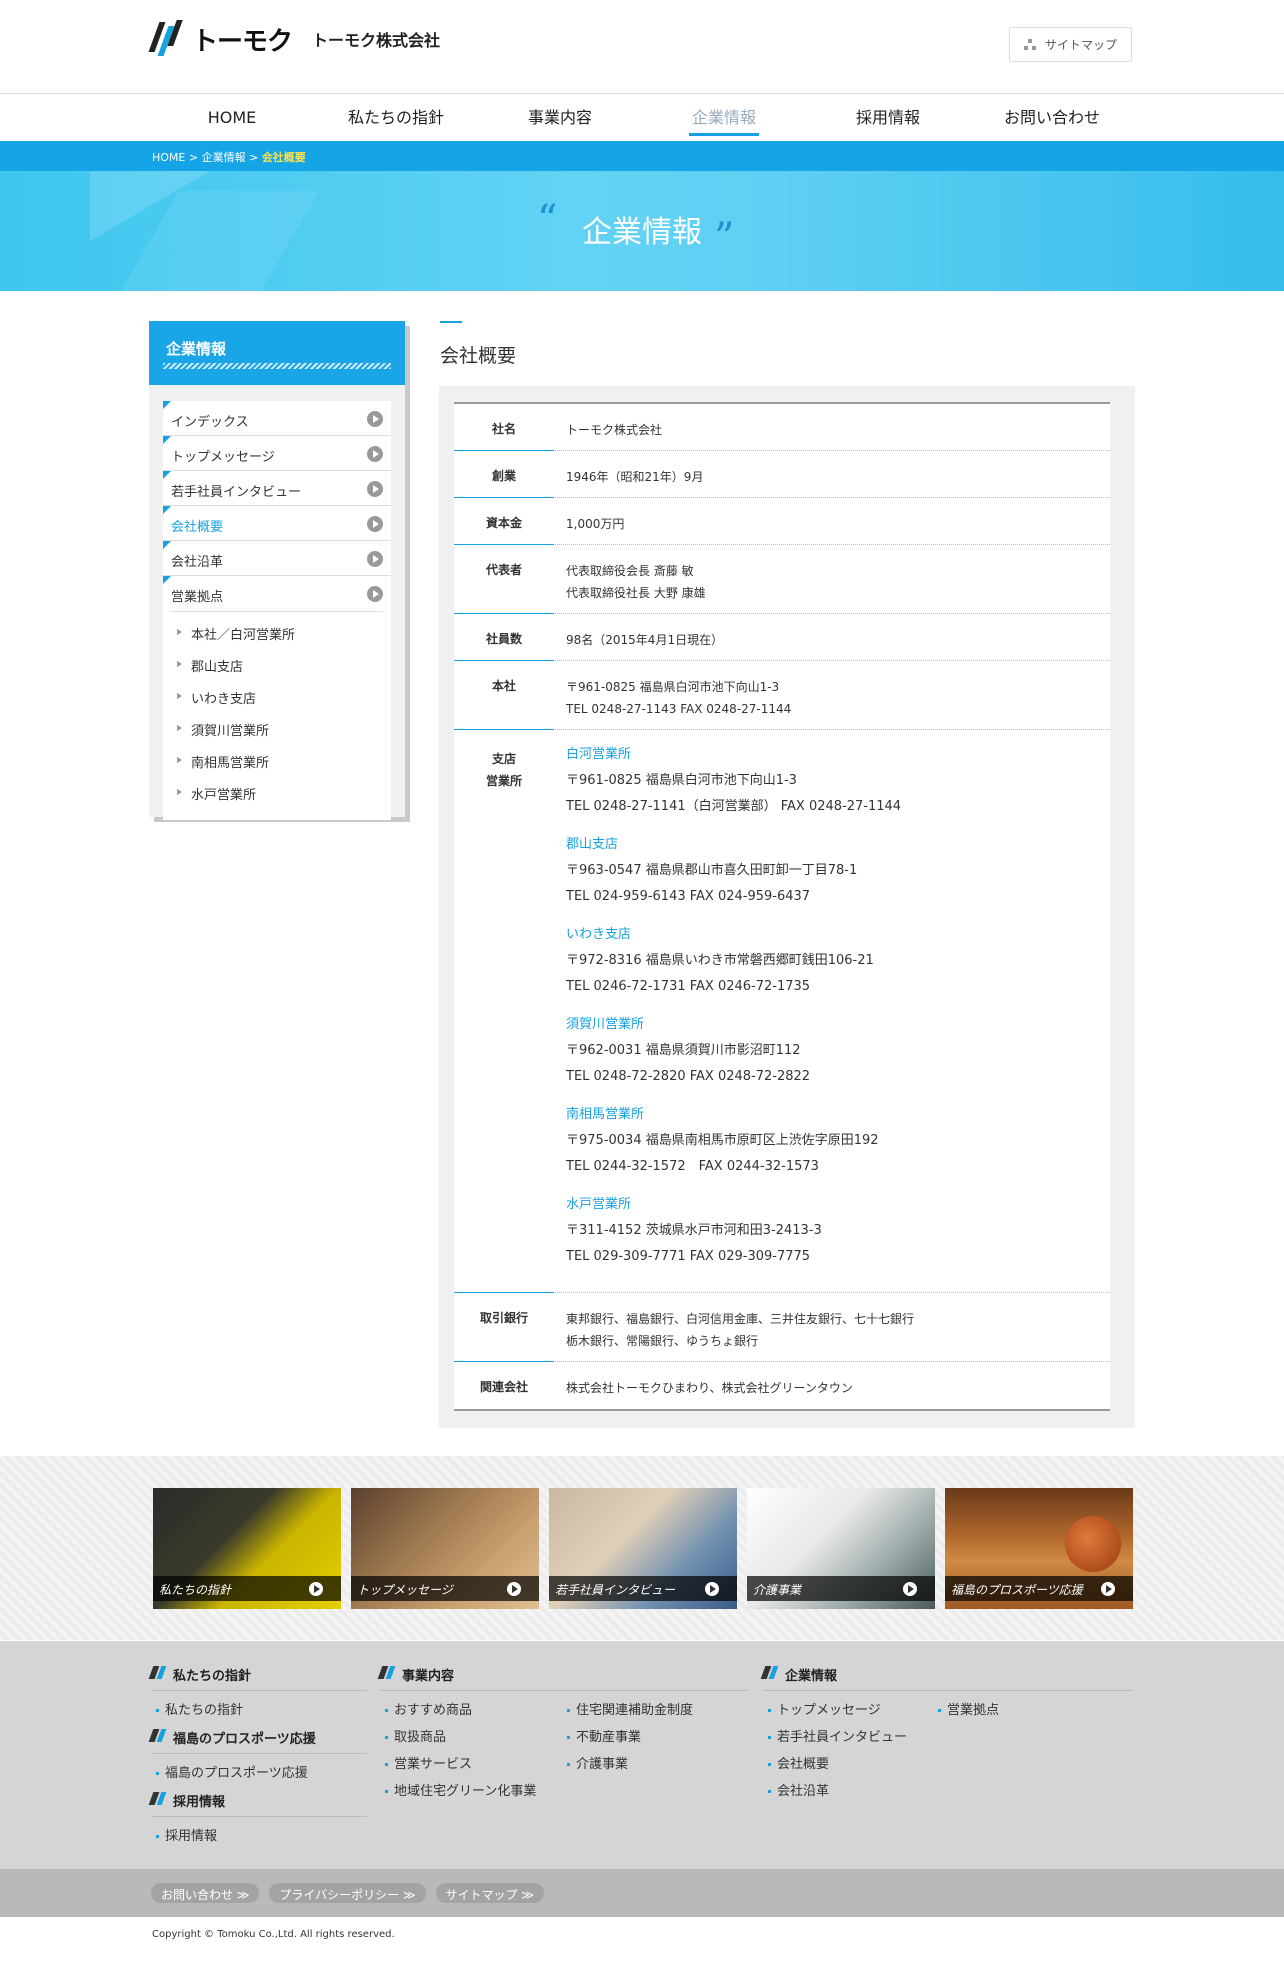  I want to click on footer-heading: 採用情報, so click(259, 1804).